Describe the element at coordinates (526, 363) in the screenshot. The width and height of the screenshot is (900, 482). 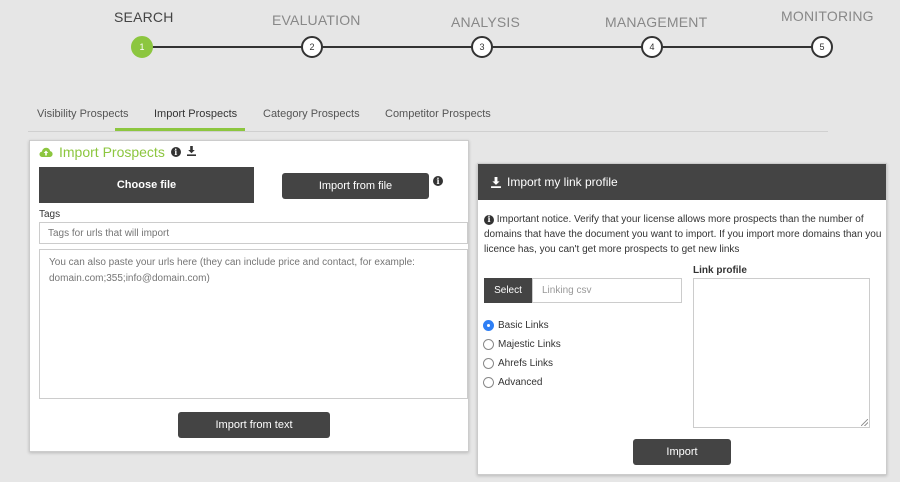
I see `radio-label: Ahrefs Links` at that location.